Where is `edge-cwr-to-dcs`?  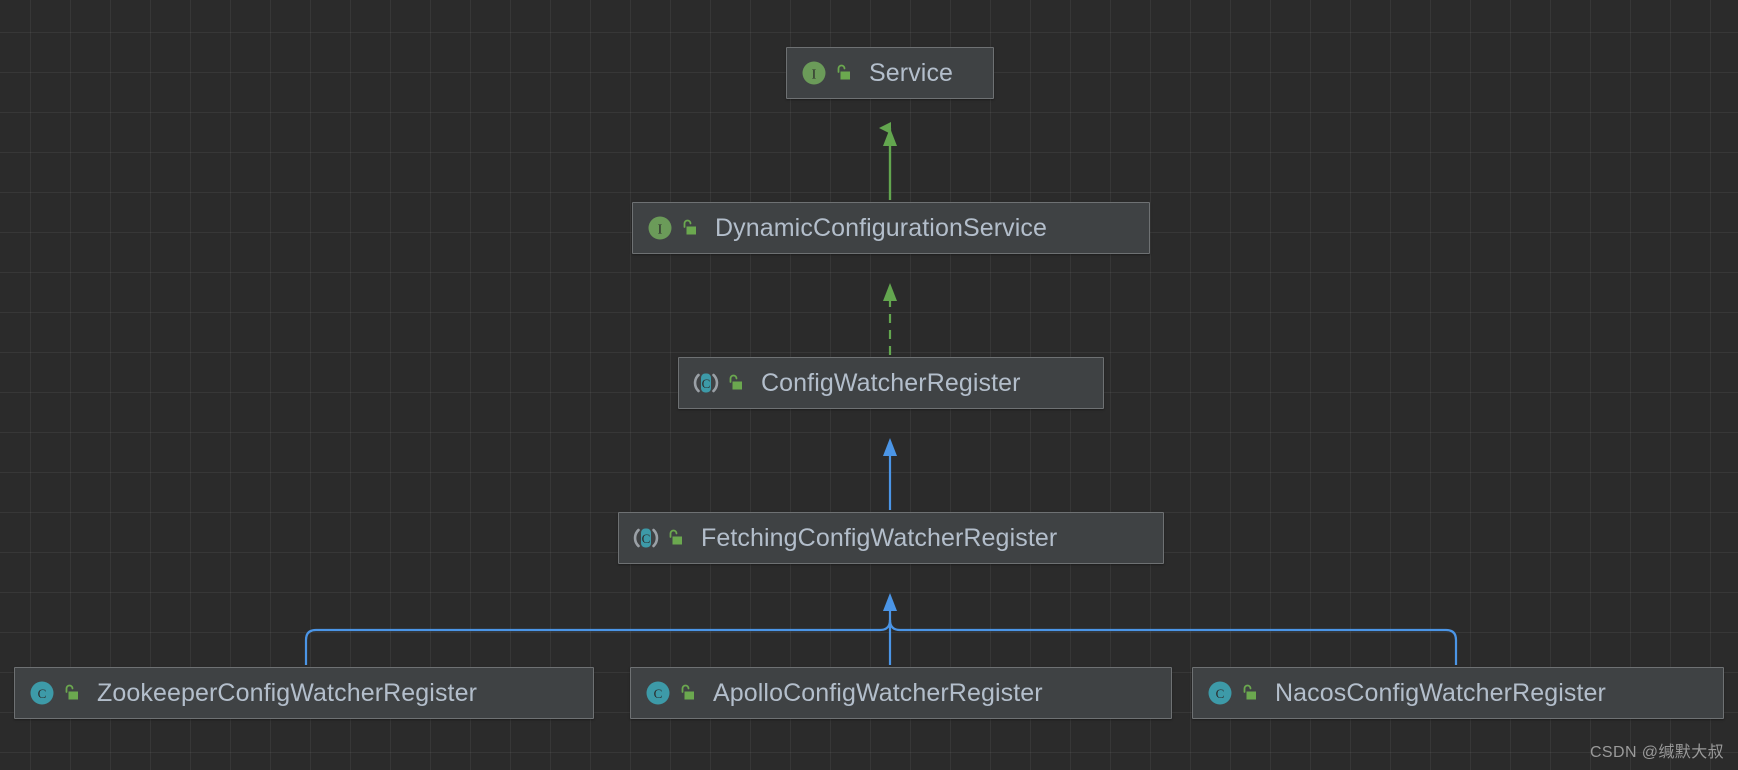
edge-cwr-to-dcs is located at coordinates (890, 319).